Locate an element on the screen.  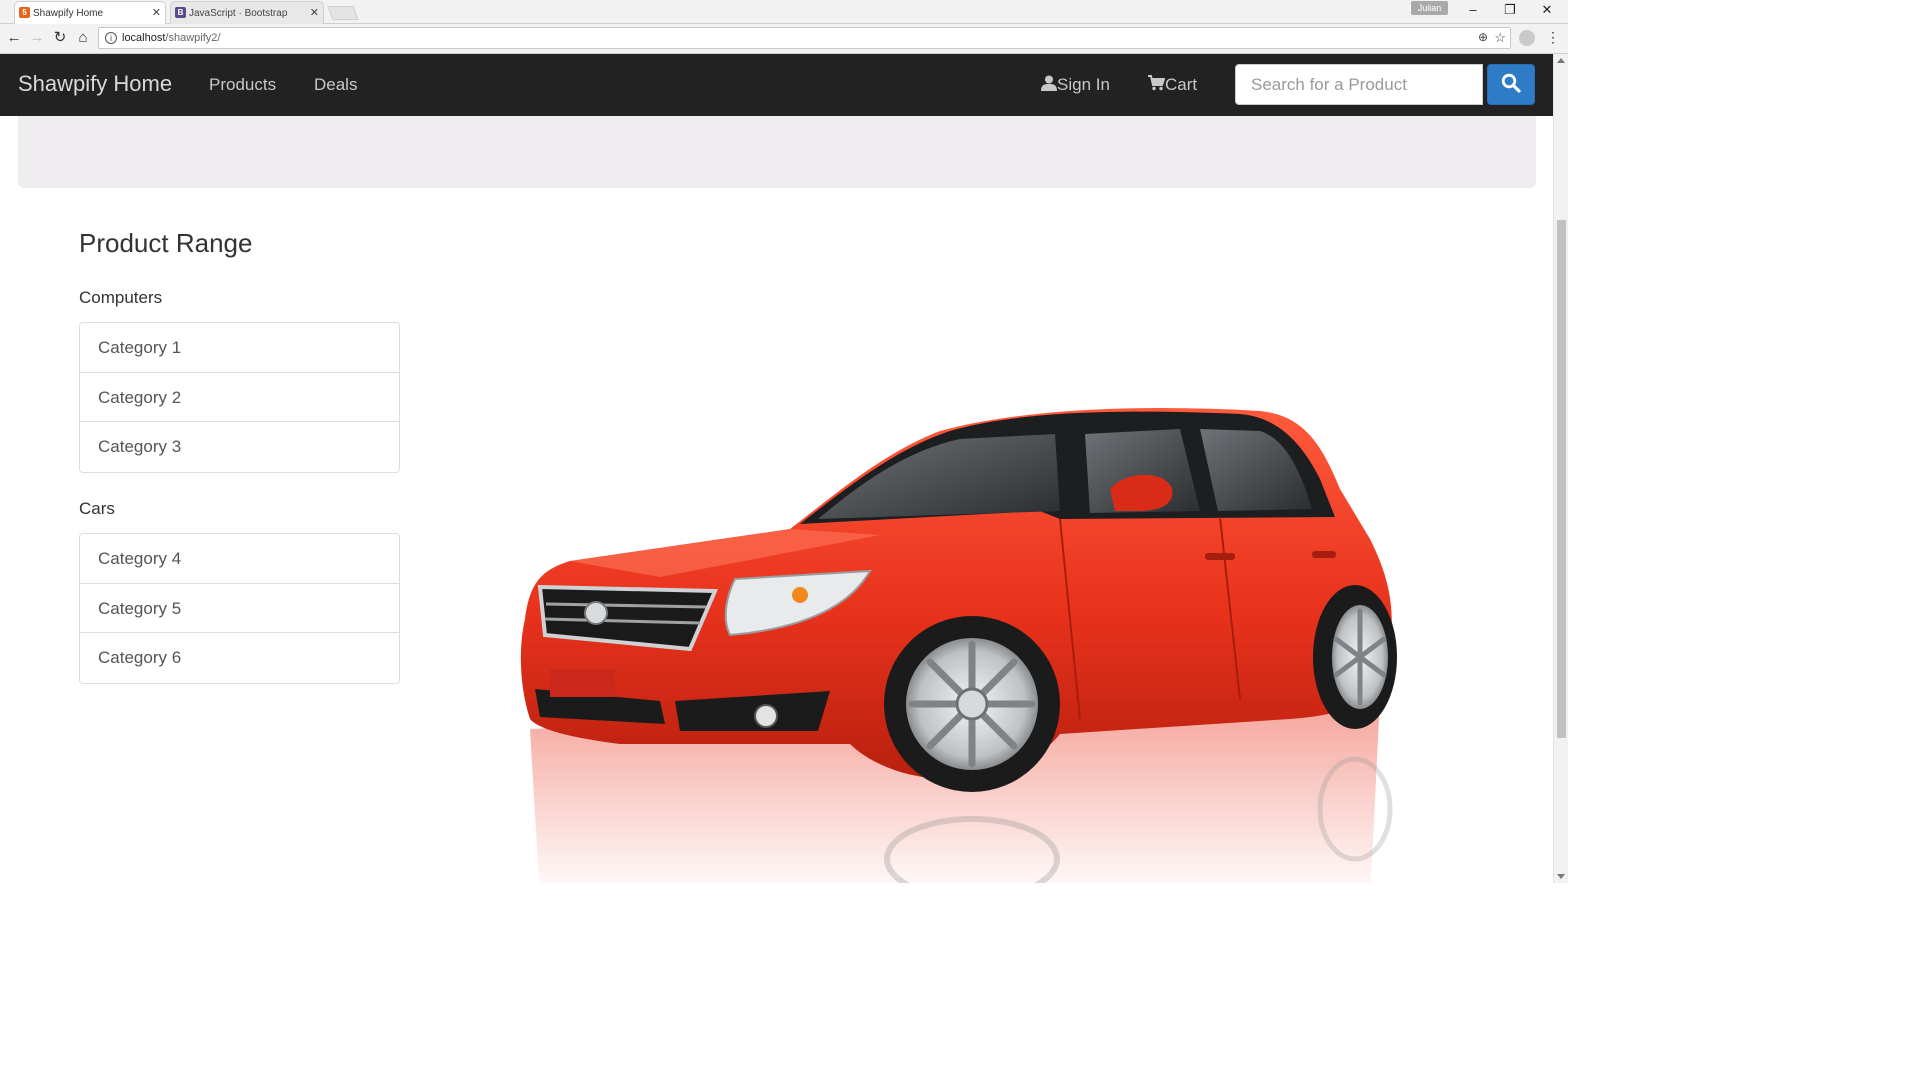
group-heading-computers: Computers is located at coordinates (121, 297).